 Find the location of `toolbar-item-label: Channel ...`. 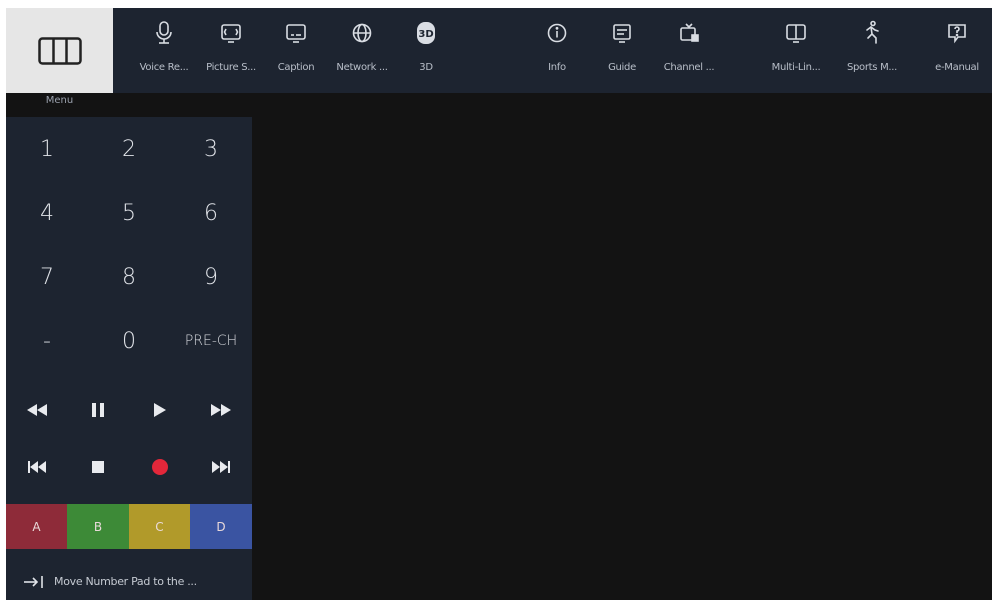

toolbar-item-label: Channel ... is located at coordinates (689, 67).